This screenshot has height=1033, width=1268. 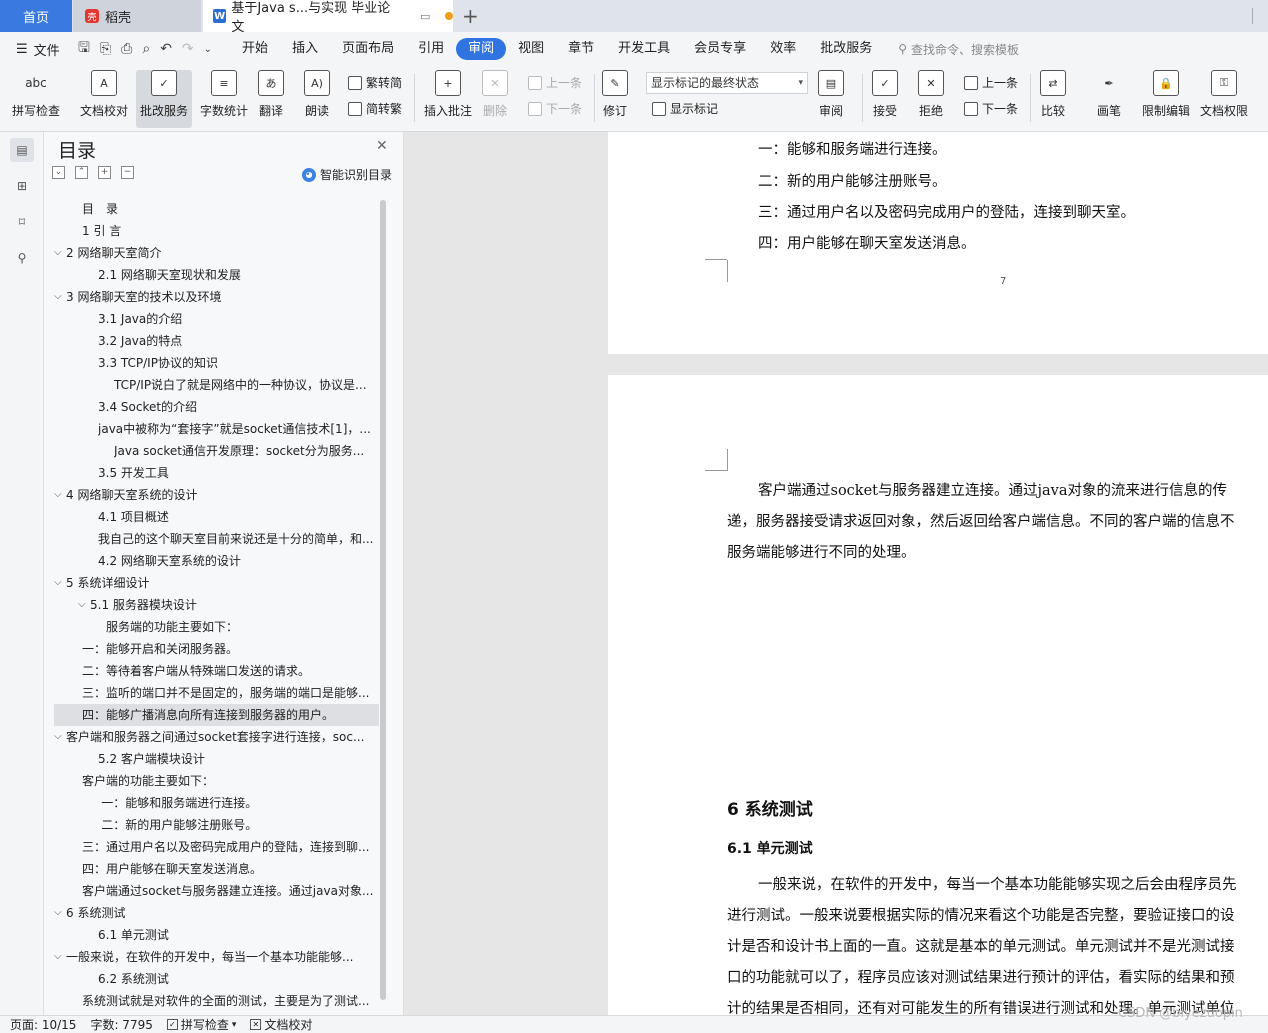 I want to click on toc-item: 4.2 网络聊天室系统的设计, so click(x=216, y=561).